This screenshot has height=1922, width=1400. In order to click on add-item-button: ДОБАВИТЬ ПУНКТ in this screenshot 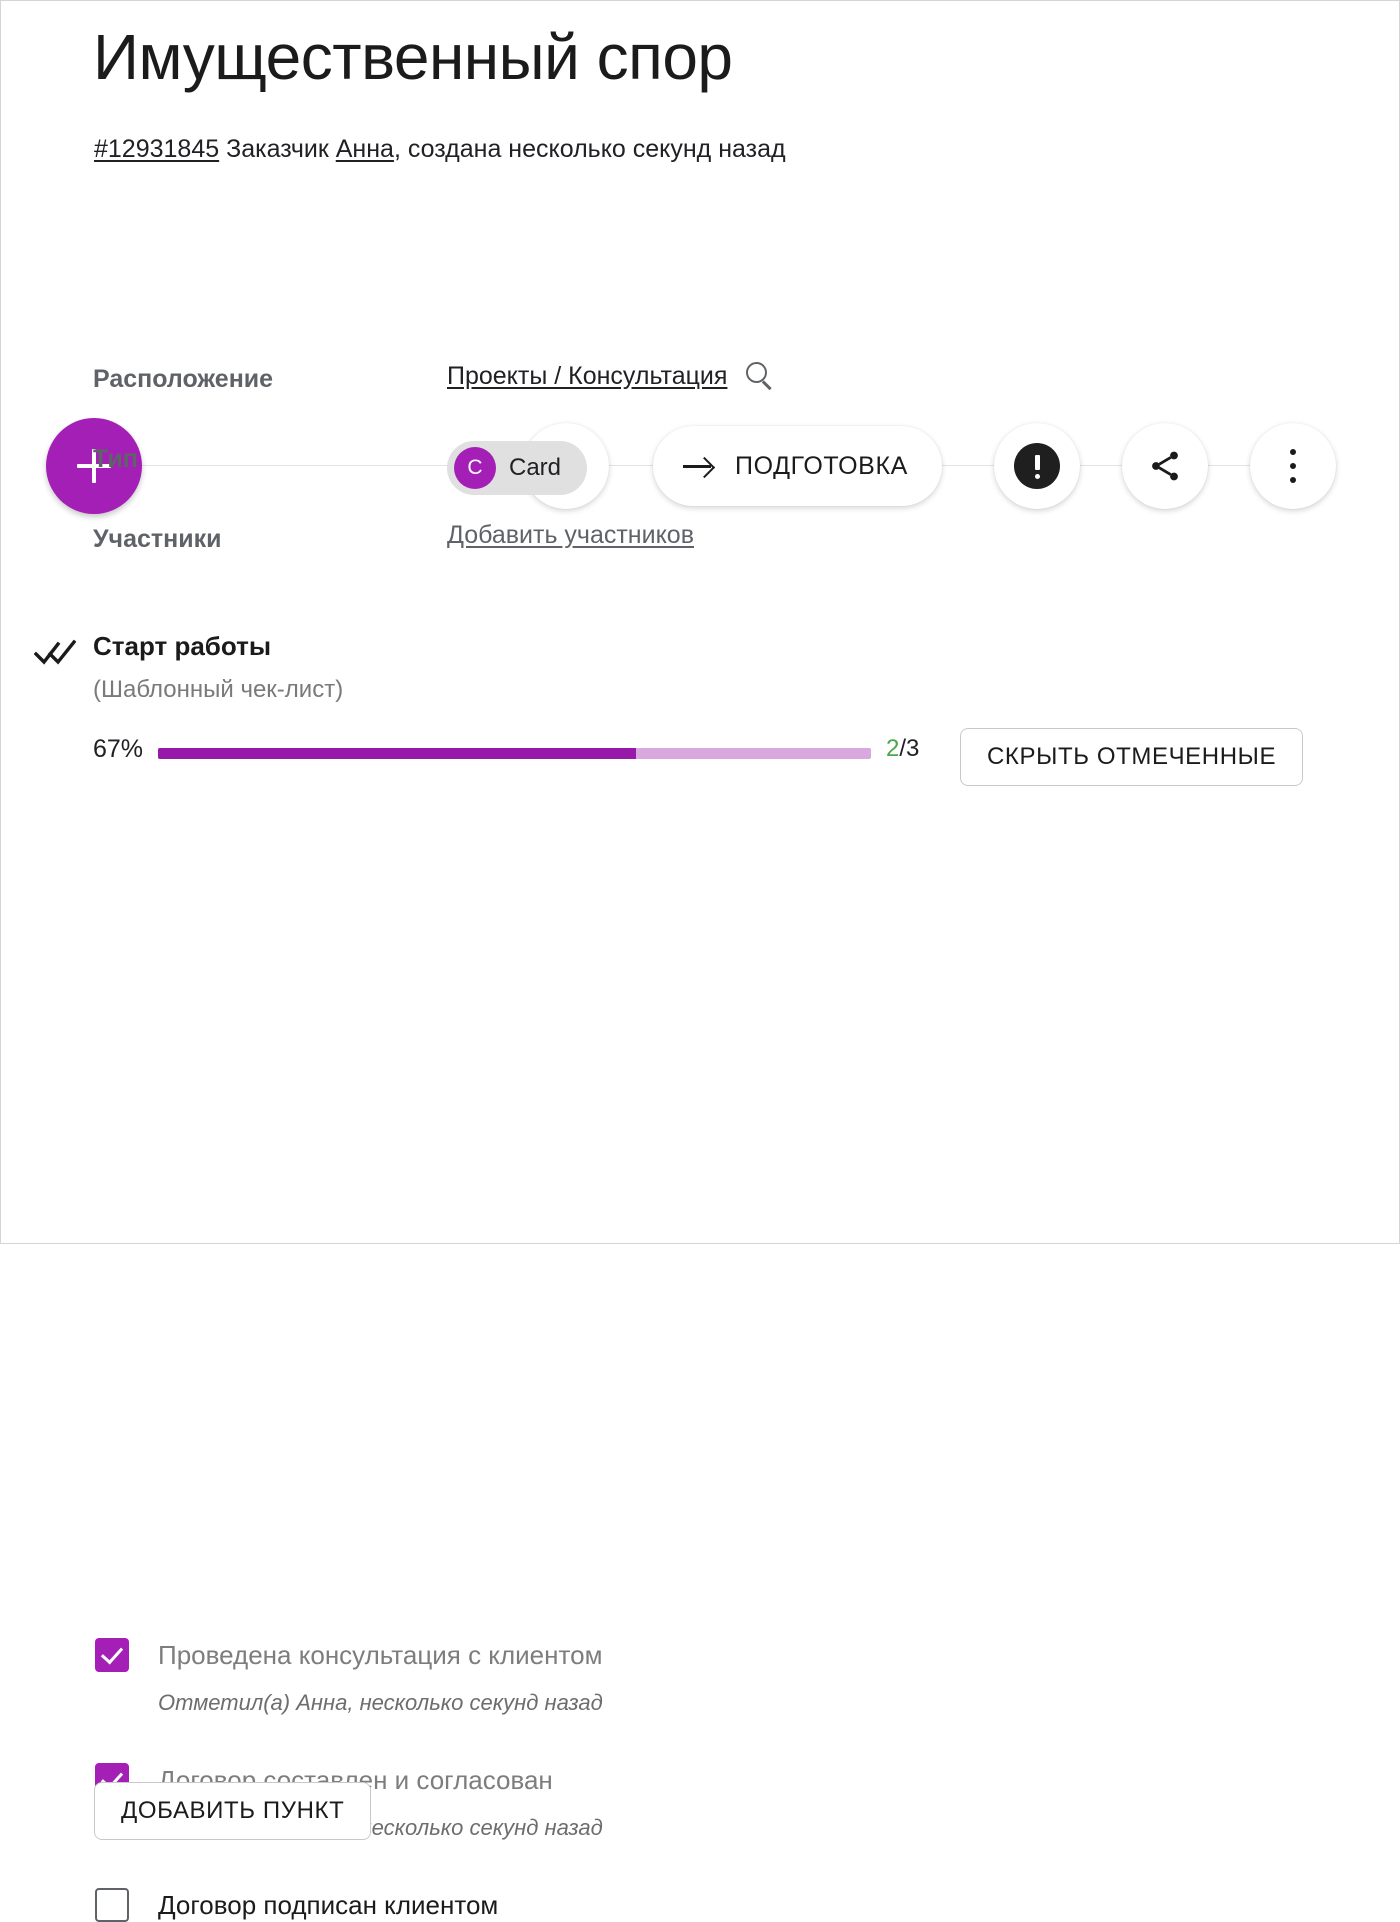, I will do `click(233, 1811)`.